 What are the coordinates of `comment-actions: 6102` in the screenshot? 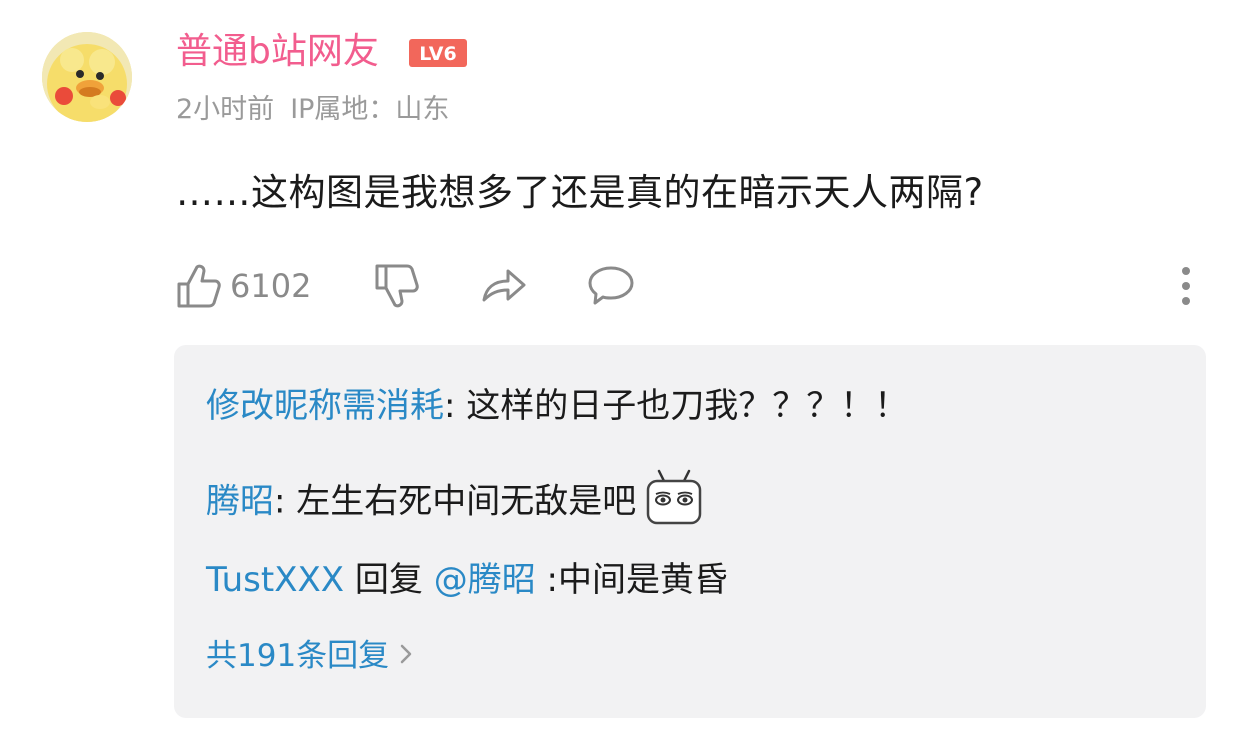 It's located at (696, 286).